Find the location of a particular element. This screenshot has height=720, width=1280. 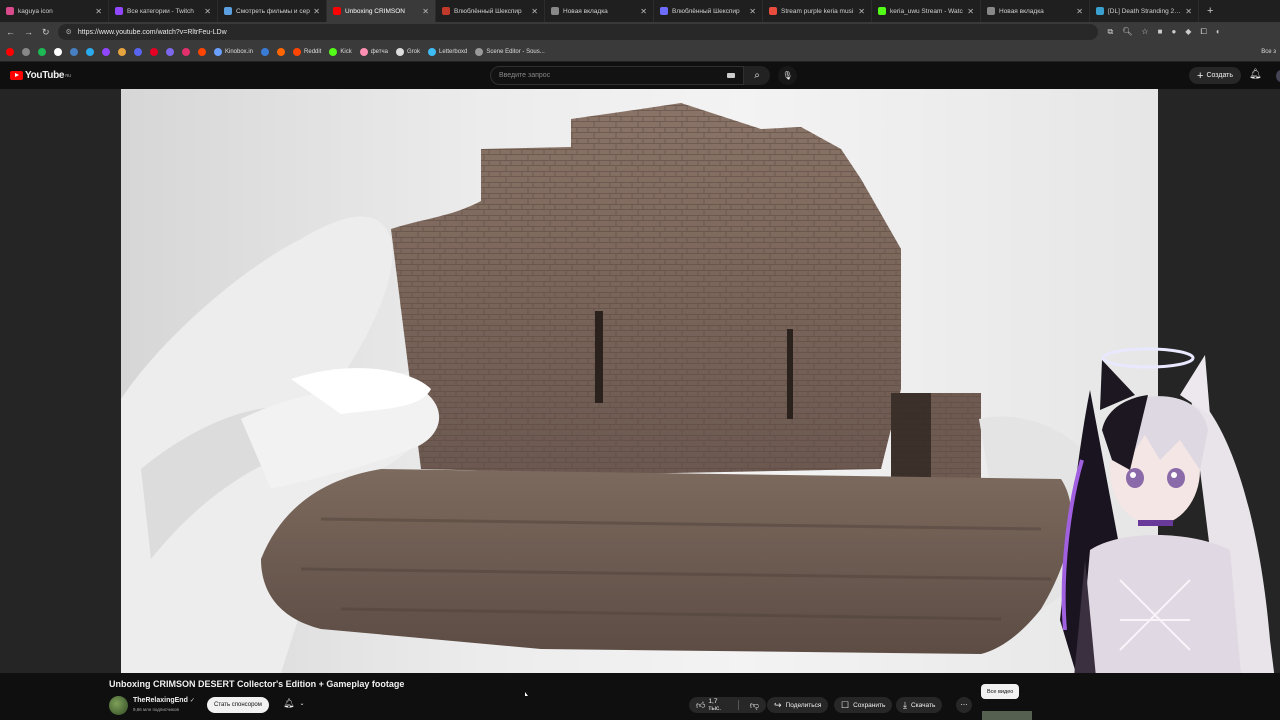

bookmark-star-icon: ☆ is located at coordinates (1144, 32).